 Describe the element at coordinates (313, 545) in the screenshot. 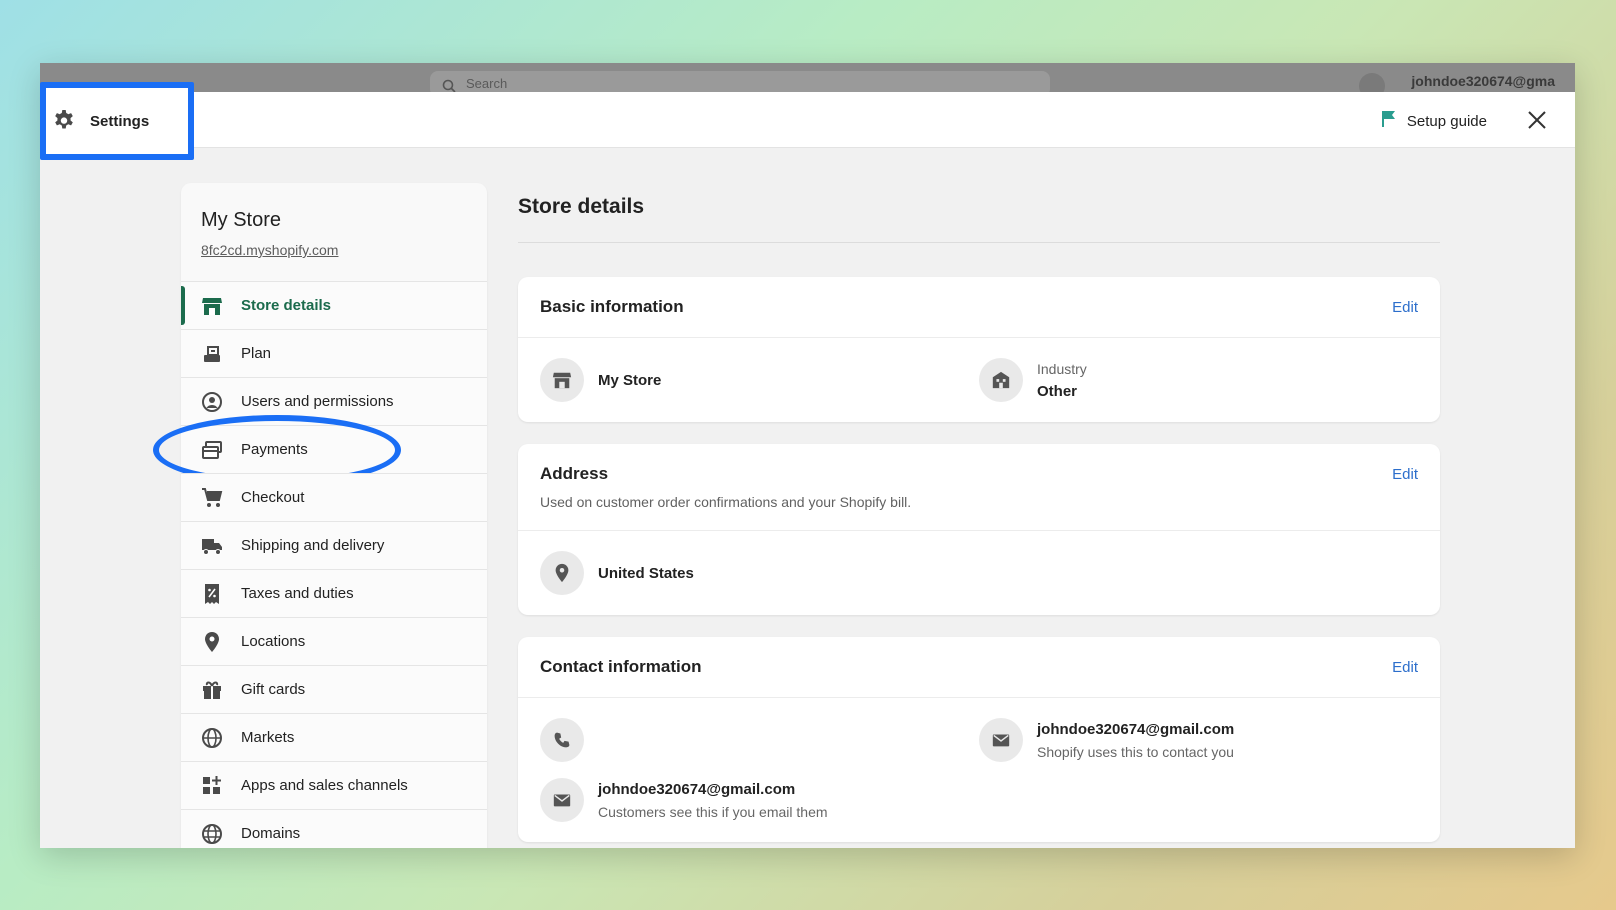

I see `sidebar-item-label: Shipping and delivery` at that location.